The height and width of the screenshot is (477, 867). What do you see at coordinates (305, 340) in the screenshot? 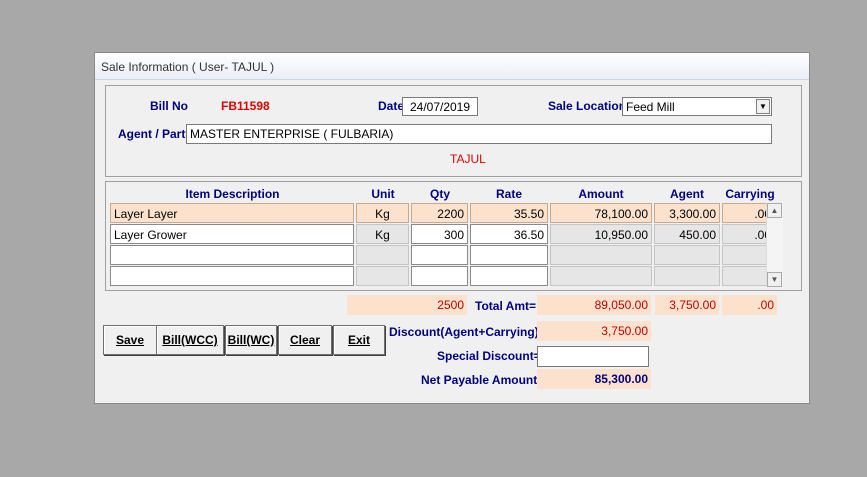
I see `clear-button: Clear` at bounding box center [305, 340].